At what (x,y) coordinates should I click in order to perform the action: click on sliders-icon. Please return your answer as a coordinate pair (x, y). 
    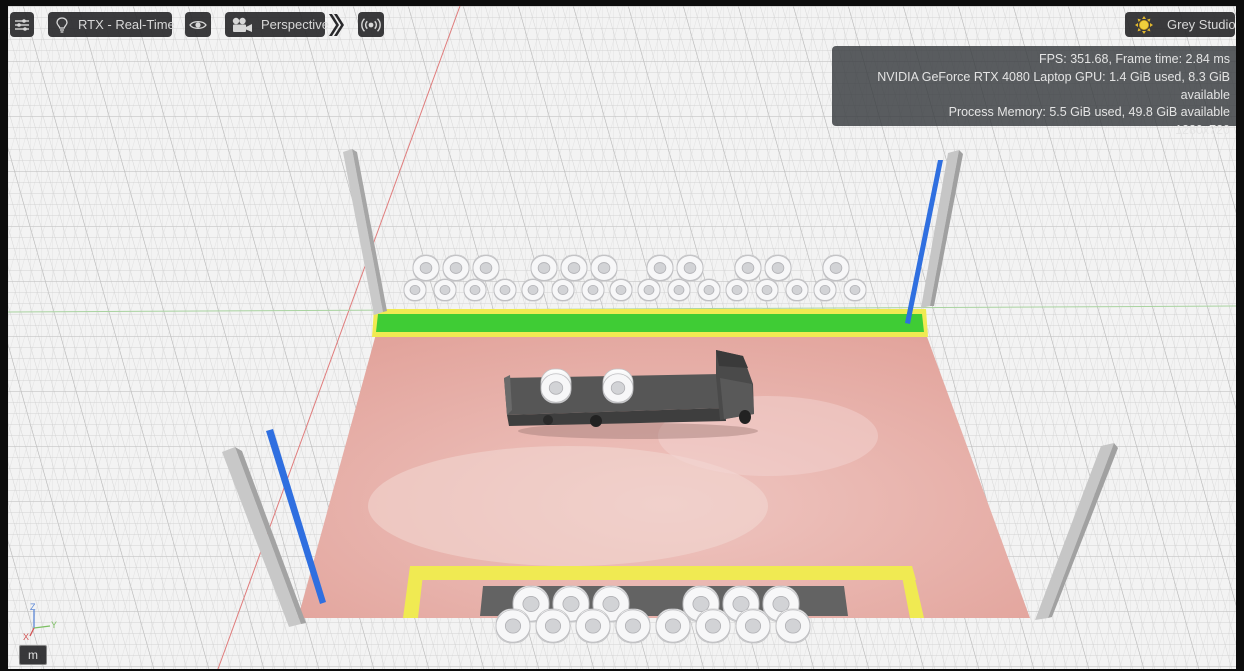
    Looking at the image, I should click on (22, 24).